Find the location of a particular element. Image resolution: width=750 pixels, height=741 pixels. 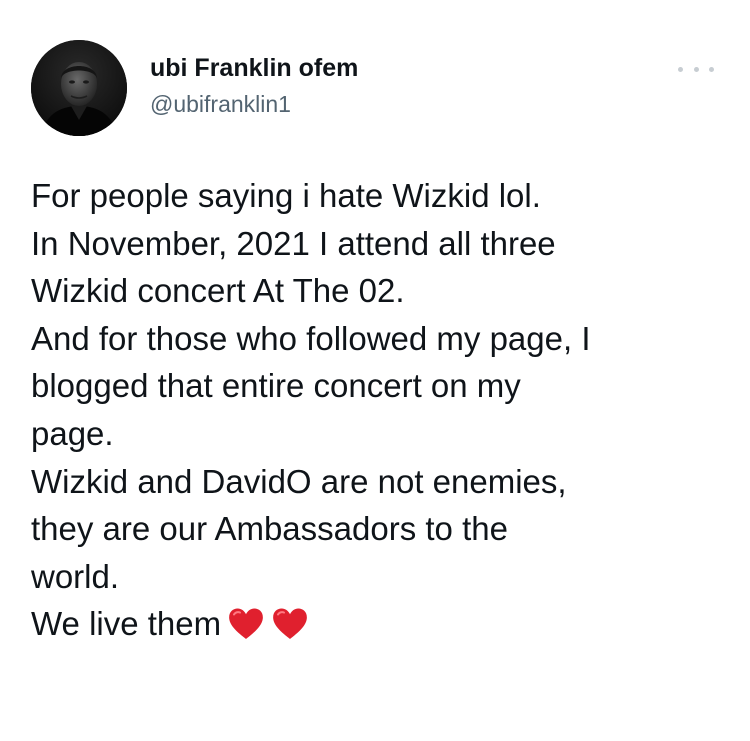

tweet-line: Wizkid and DavidO are not enemies, is located at coordinates (299, 481).